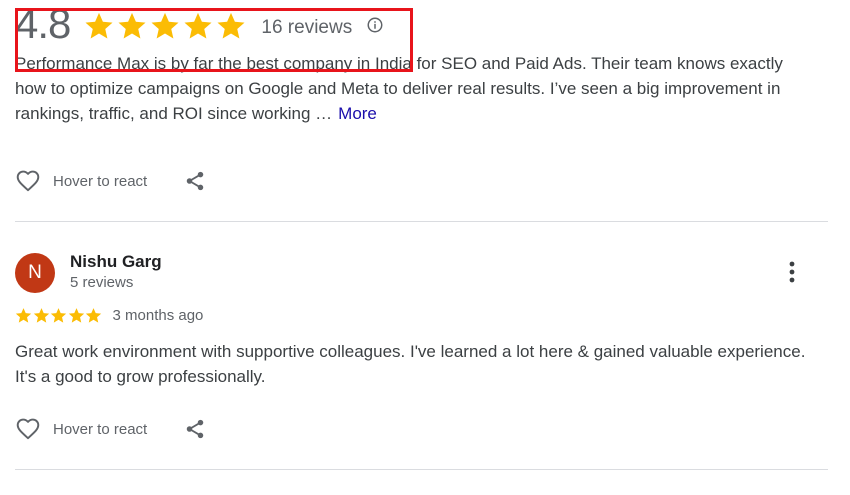 The width and height of the screenshot is (850, 495). What do you see at coordinates (116, 262) in the screenshot?
I see `reviewer-name: Nishu Garg` at bounding box center [116, 262].